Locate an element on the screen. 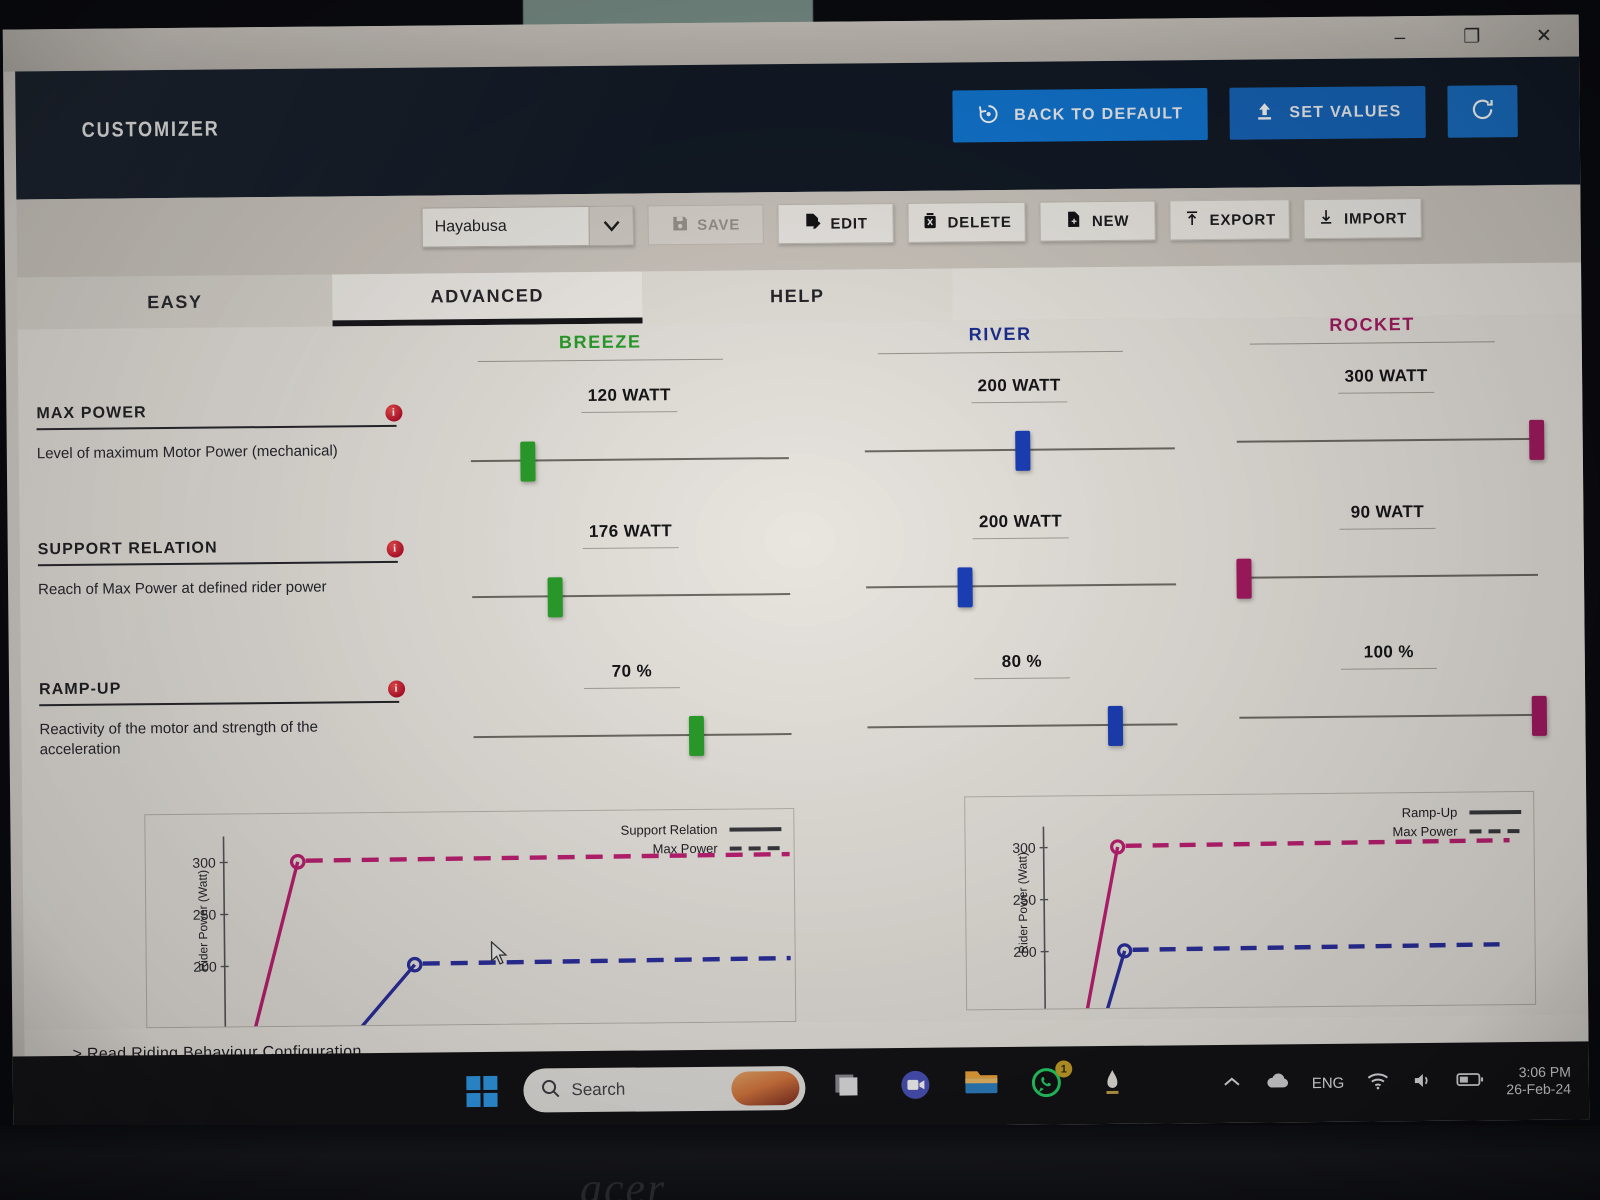  onedrive-cloud-icon is located at coordinates (1277, 1083).